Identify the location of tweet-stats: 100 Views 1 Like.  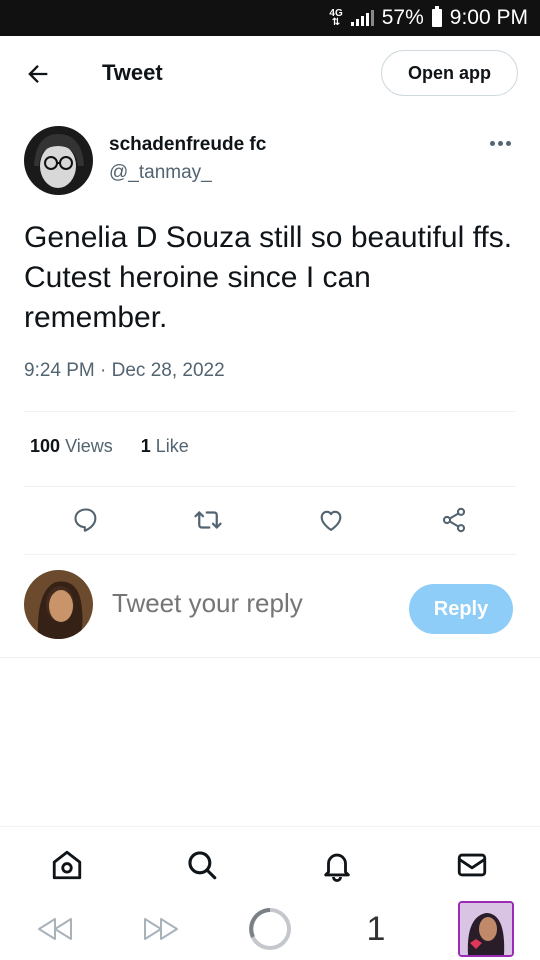
(109, 446).